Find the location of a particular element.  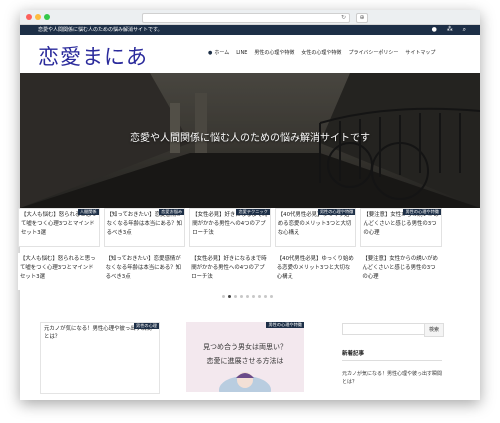

post-card: 元カノが気になる！男性心理や彼っ出す瞬間とは？ 男性の心理 is located at coordinates (100, 358).